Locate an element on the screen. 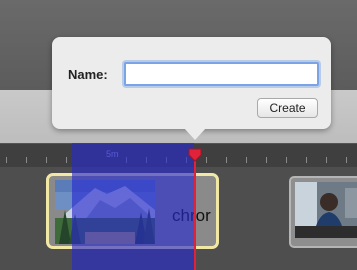 The image size is (357, 270). name-label: Name: is located at coordinates (88, 74).